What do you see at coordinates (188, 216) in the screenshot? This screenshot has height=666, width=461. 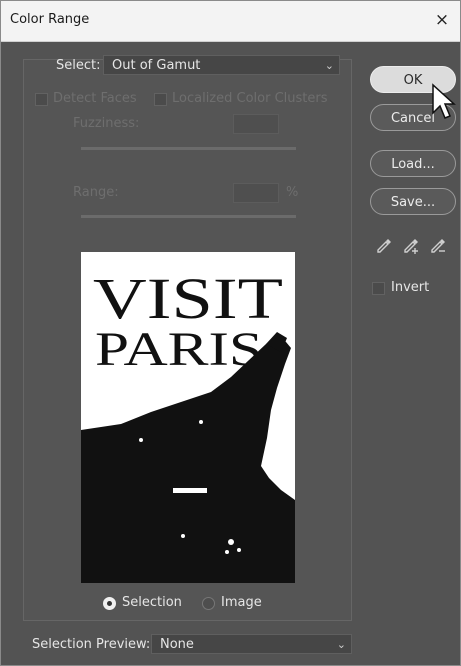 I see `range-slider` at bounding box center [188, 216].